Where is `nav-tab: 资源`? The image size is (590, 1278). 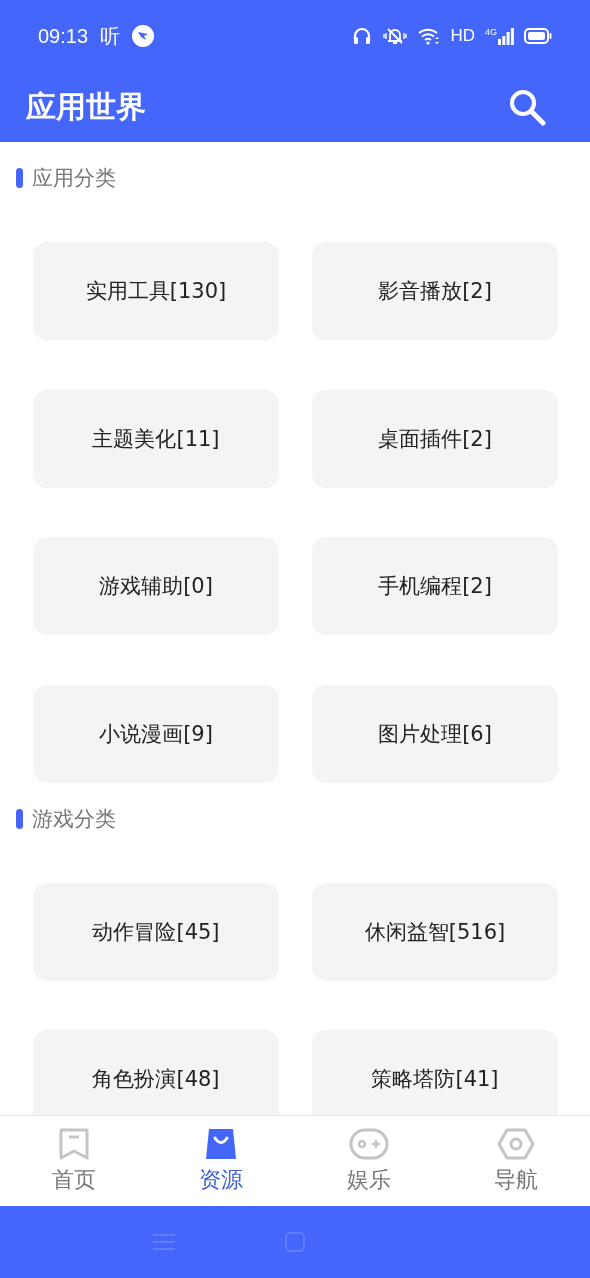 nav-tab: 资源 is located at coordinates (221, 1161).